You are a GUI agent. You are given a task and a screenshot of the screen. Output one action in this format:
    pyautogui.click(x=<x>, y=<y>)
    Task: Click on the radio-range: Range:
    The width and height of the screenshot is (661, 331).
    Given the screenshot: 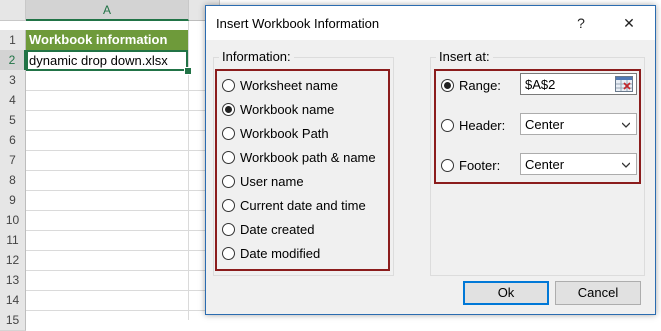 What is the action you would take?
    pyautogui.click(x=471, y=85)
    